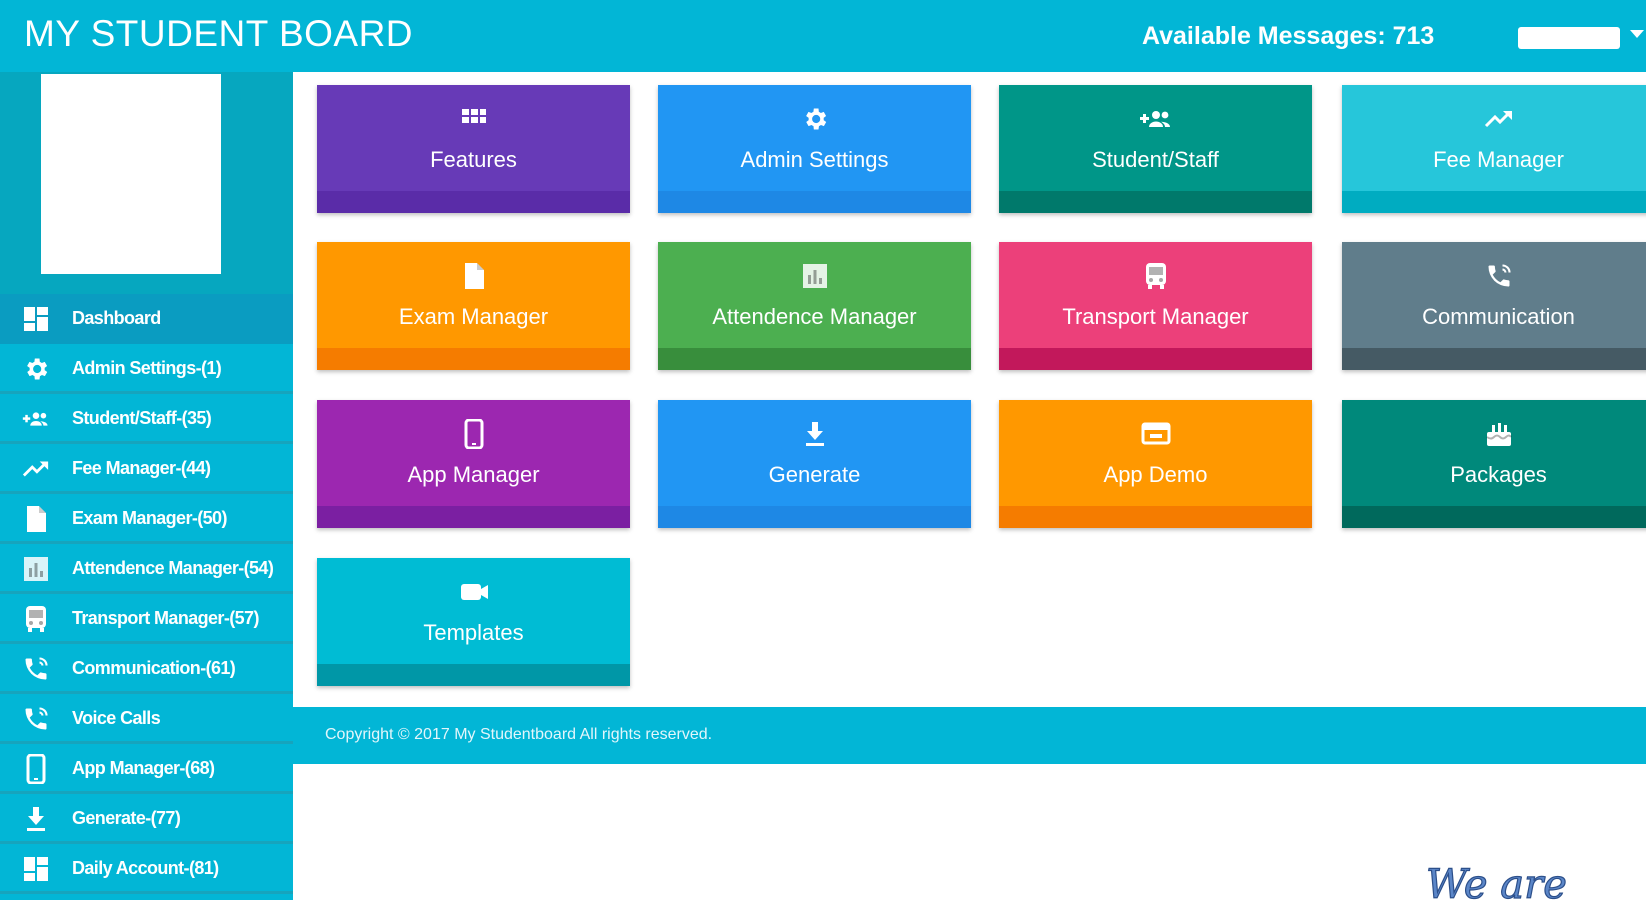  What do you see at coordinates (473, 119) in the screenshot?
I see `grid-icon` at bounding box center [473, 119].